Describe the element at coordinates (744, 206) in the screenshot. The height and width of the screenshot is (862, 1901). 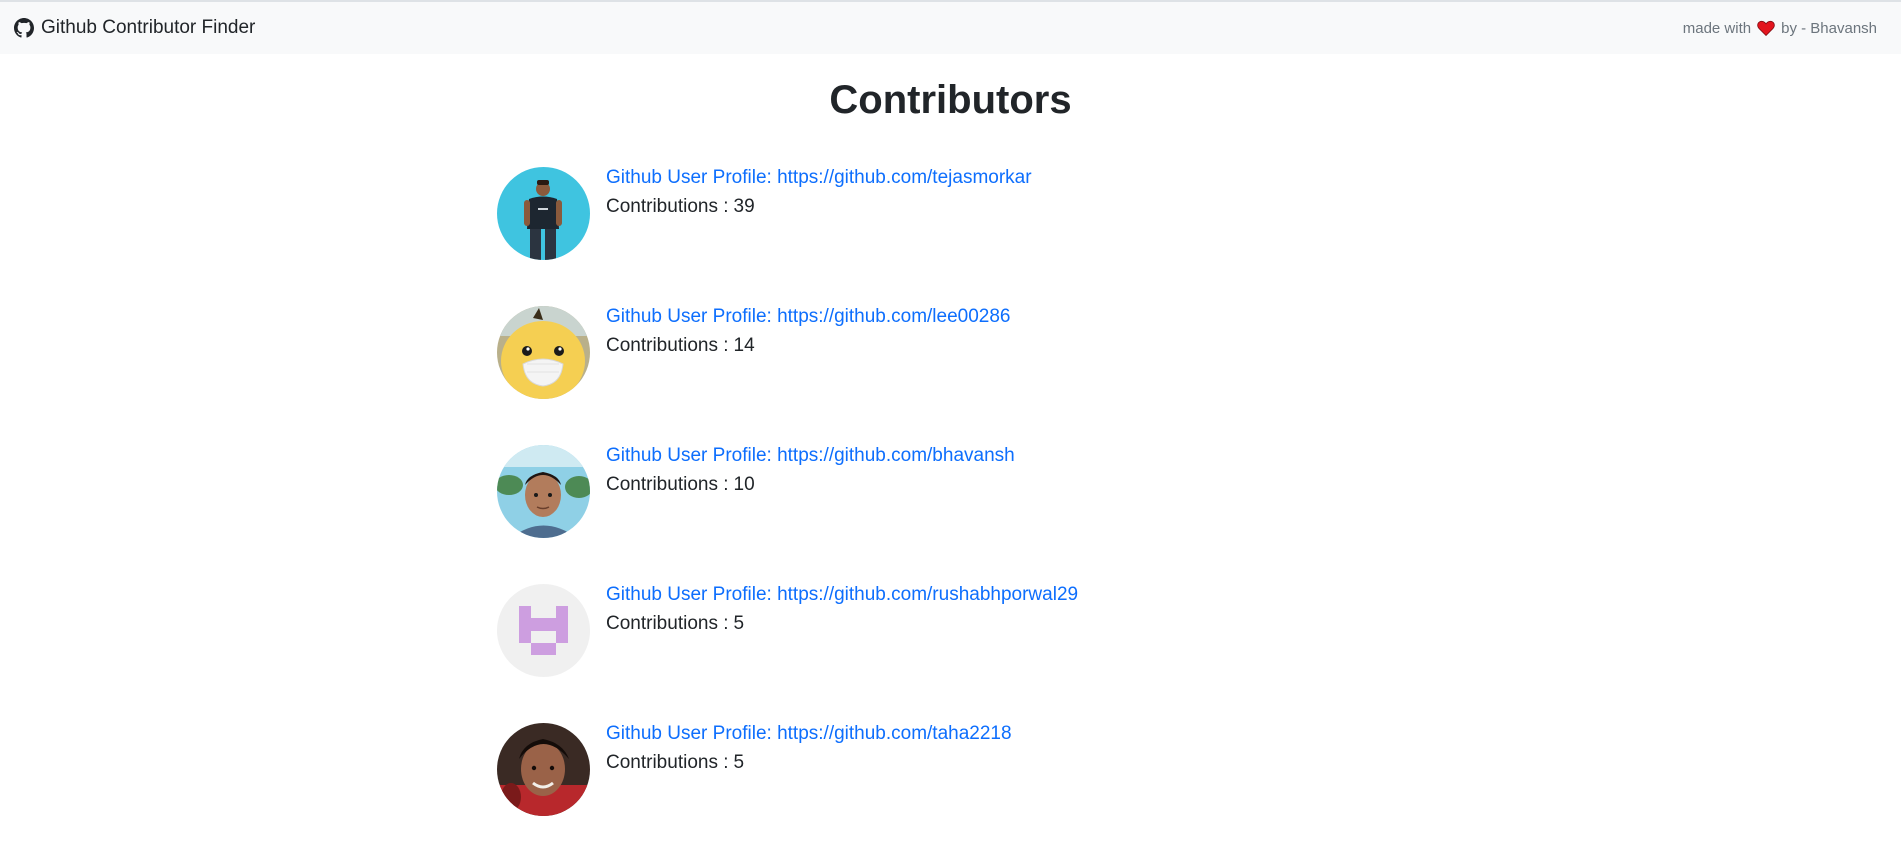
I see `contributions-count: 39` at that location.